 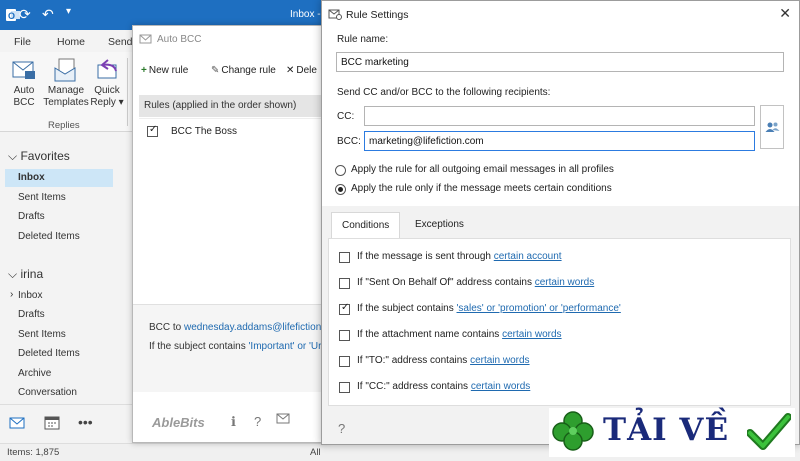 What do you see at coordinates (11, 294) in the screenshot?
I see `chevron-right-icon: ›` at bounding box center [11, 294].